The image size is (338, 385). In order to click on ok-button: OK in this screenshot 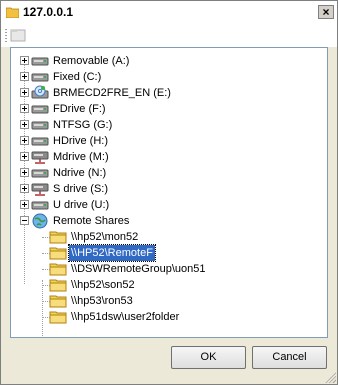, I will do `click(208, 357)`.